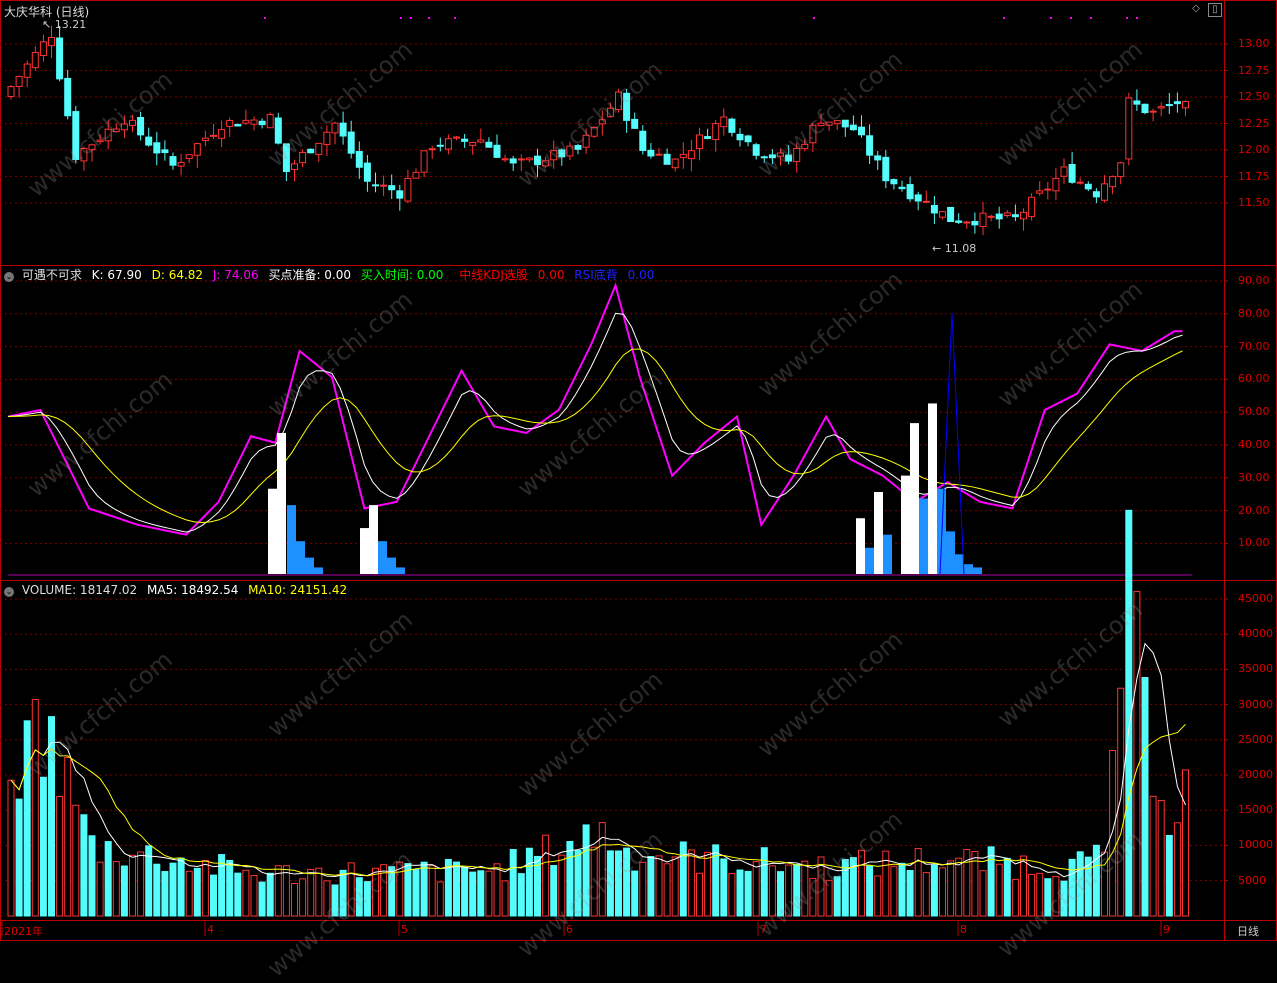 The image size is (1277, 983). Describe the element at coordinates (193, 590) in the screenshot. I see `ma5-value: MA5: 18492.54` at that location.